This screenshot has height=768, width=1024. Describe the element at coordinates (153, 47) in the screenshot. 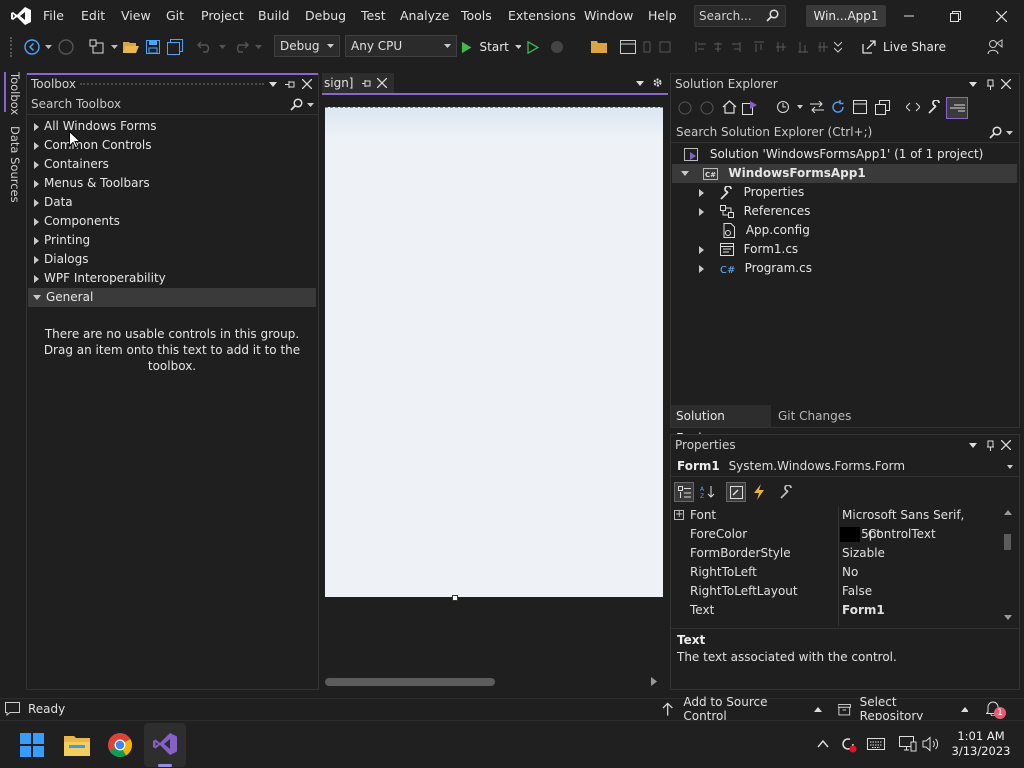

I see `save-button` at that location.